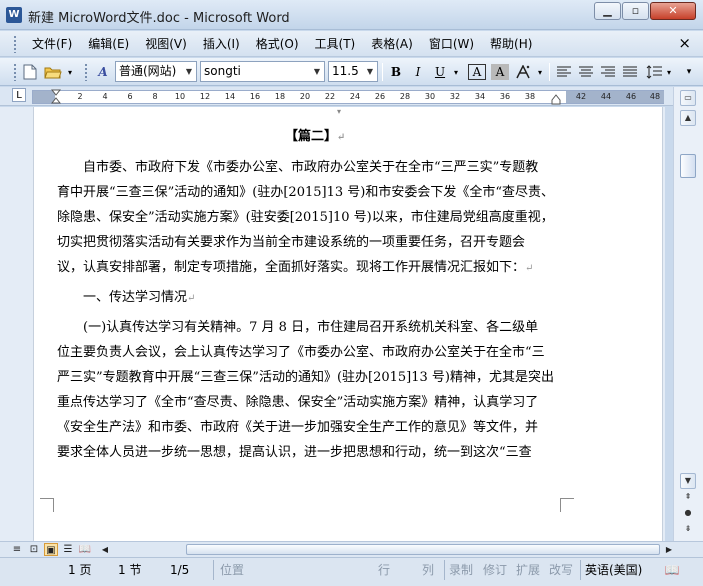 Image resolution: width=703 pixels, height=586 pixels. What do you see at coordinates (34, 549) in the screenshot?
I see `web-view-icon: ⊡` at bounding box center [34, 549].